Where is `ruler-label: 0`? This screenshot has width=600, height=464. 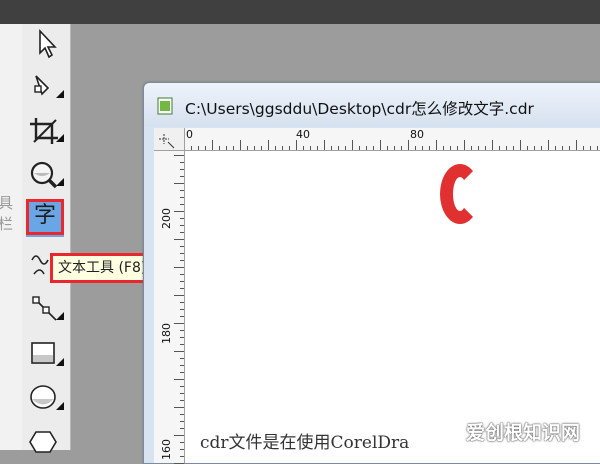 ruler-label: 0 is located at coordinates (189, 134).